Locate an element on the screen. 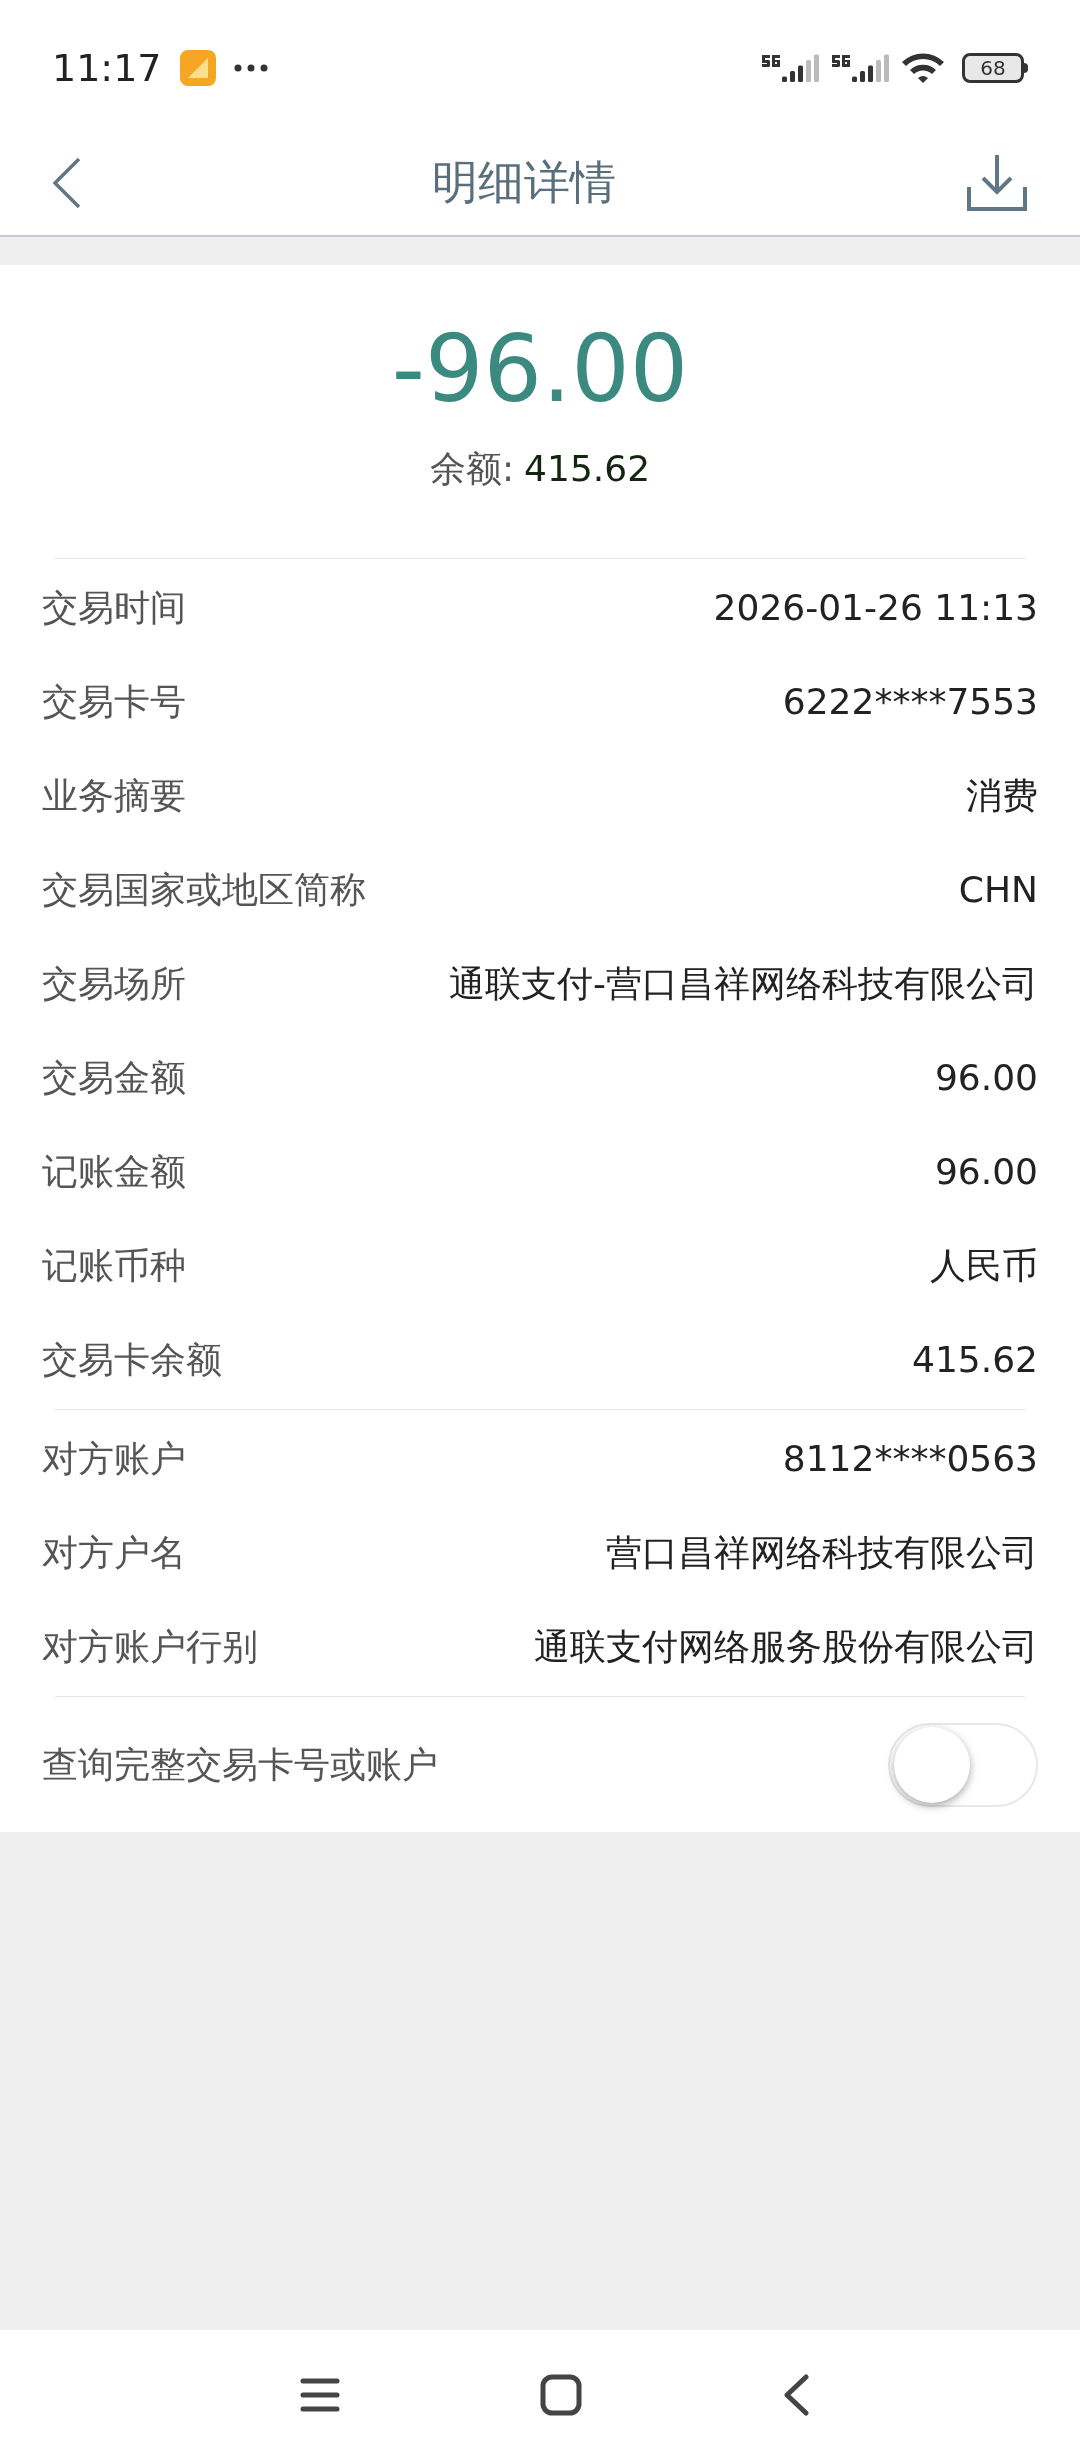  detail-label: 交易国家或地区简称 is located at coordinates (204, 890).